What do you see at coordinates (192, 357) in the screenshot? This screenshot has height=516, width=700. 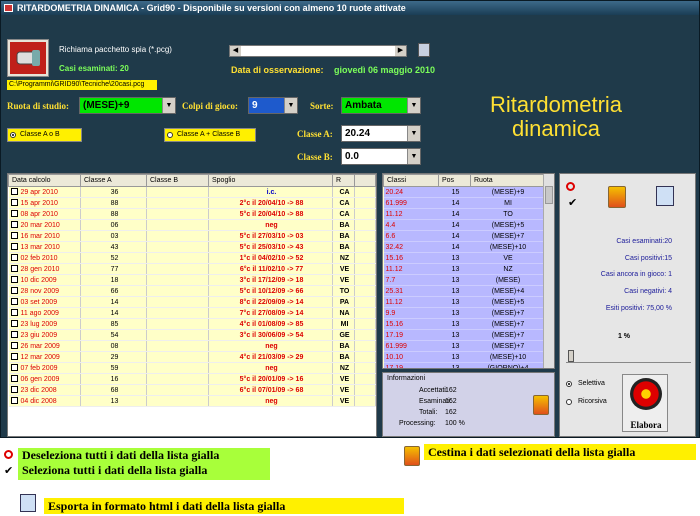 I see `table-row: 12 mar 2009 29 4°c il 21/03/09 -> 29 BA` at bounding box center [192, 357].